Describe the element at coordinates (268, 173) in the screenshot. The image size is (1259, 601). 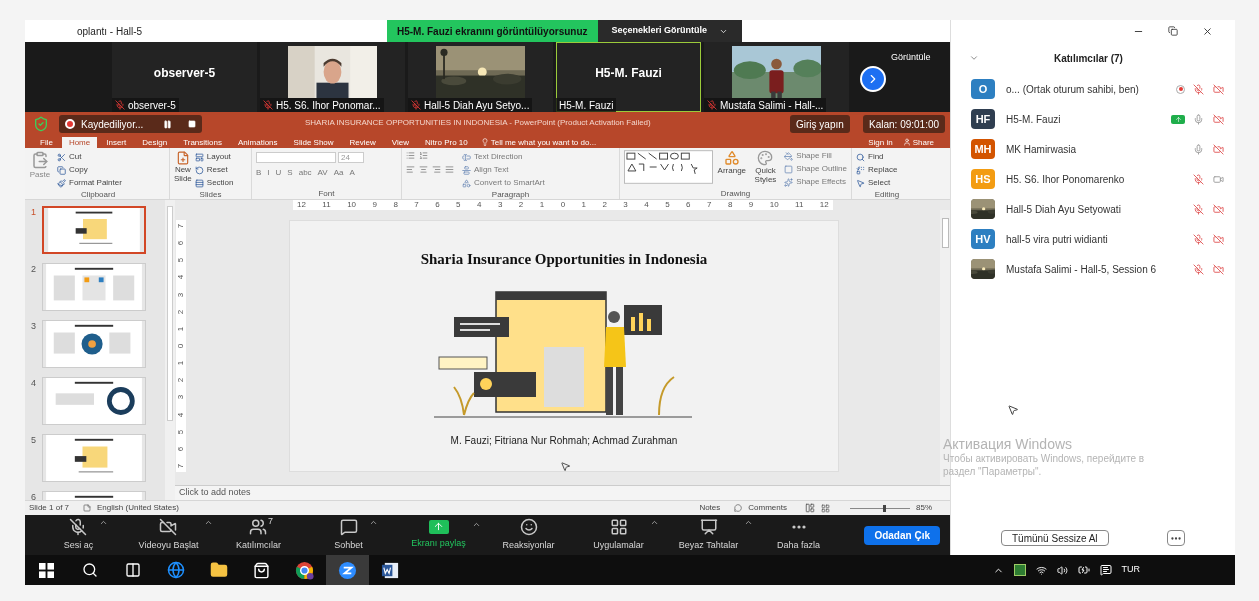
I see `format-button: I` at that location.